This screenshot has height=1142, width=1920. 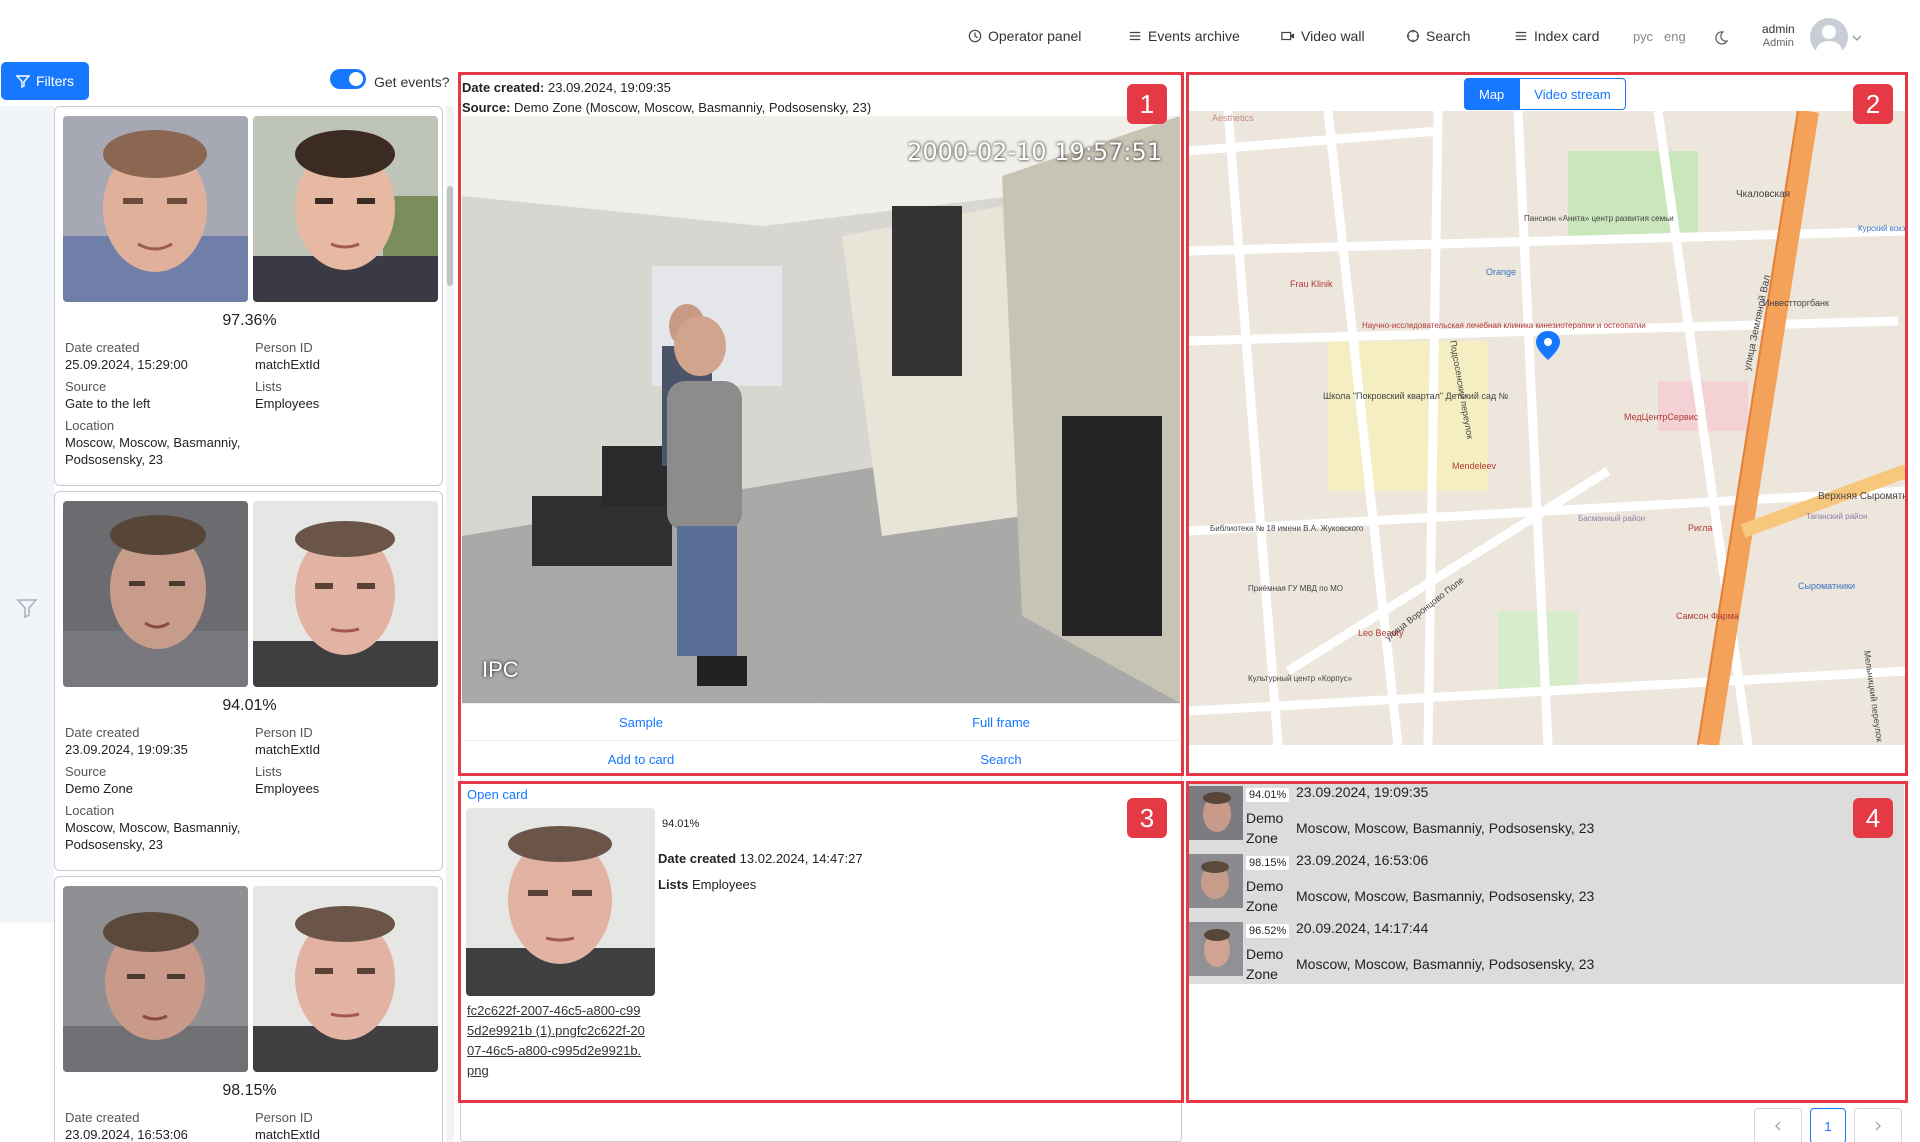 What do you see at coordinates (975, 36) in the screenshot?
I see `clock-icon` at bounding box center [975, 36].